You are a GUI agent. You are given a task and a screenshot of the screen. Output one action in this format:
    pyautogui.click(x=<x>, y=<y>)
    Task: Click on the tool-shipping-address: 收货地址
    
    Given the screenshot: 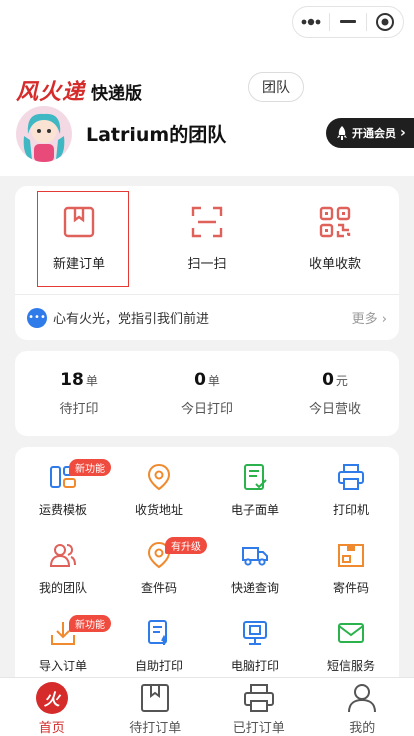 What is the action you would take?
    pyautogui.click(x=159, y=490)
    